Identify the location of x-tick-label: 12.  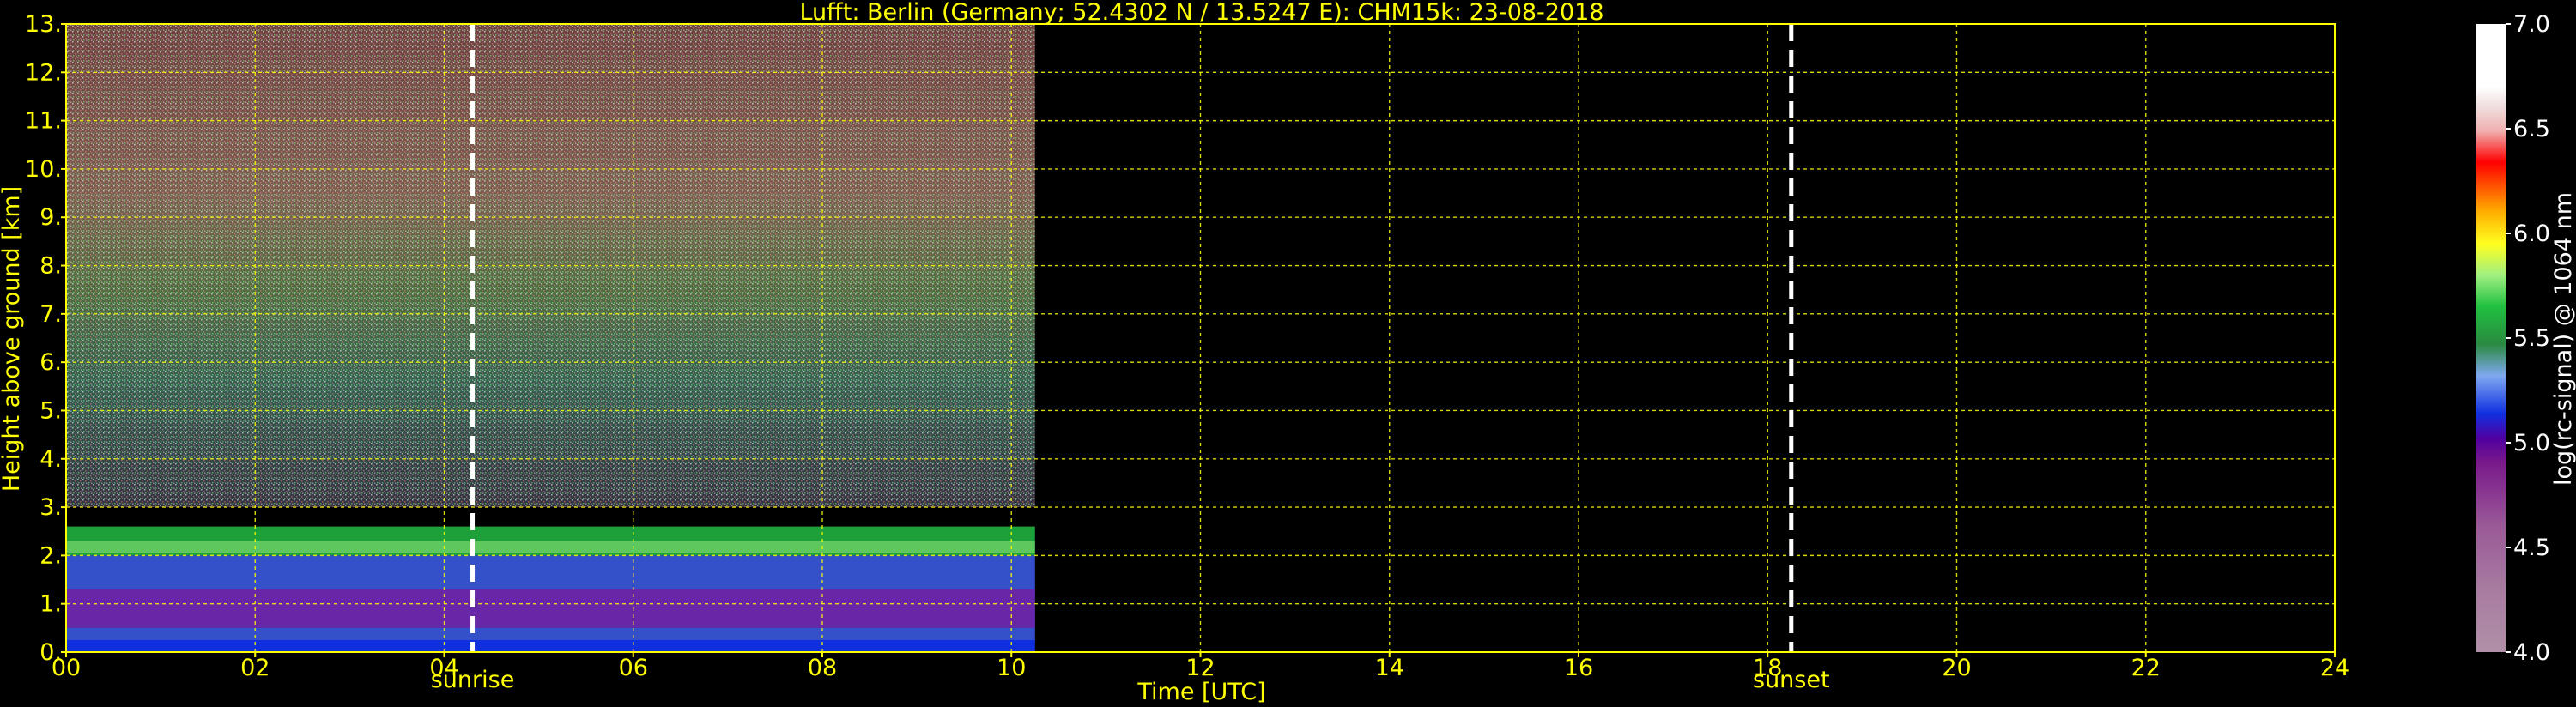
(1200, 668).